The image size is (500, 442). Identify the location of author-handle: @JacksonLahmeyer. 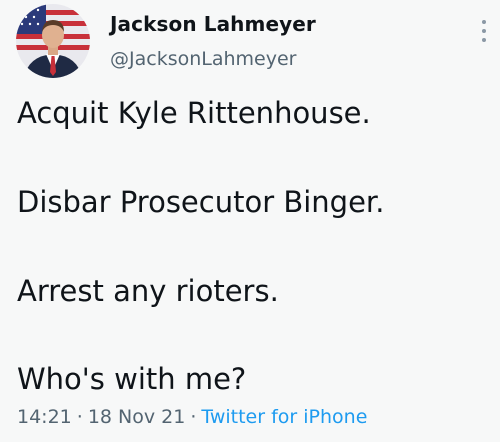
(203, 59).